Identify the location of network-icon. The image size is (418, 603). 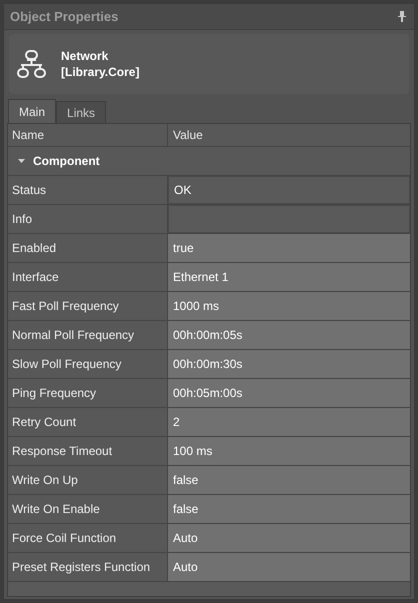
(32, 64).